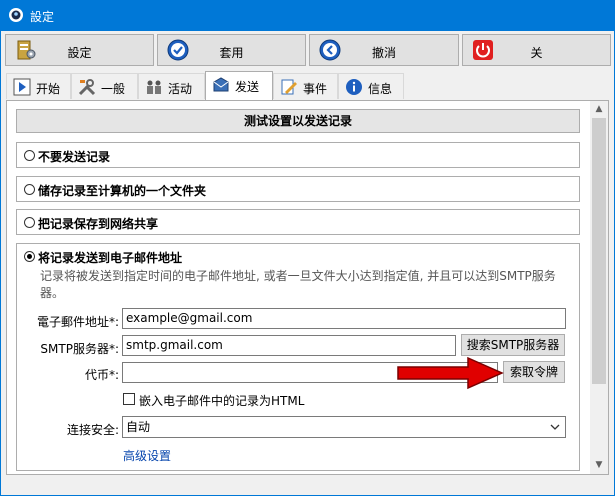 This screenshot has width=615, height=496. What do you see at coordinates (289, 345) in the screenshot?
I see `smtp-field: smtp.gmail.com` at bounding box center [289, 345].